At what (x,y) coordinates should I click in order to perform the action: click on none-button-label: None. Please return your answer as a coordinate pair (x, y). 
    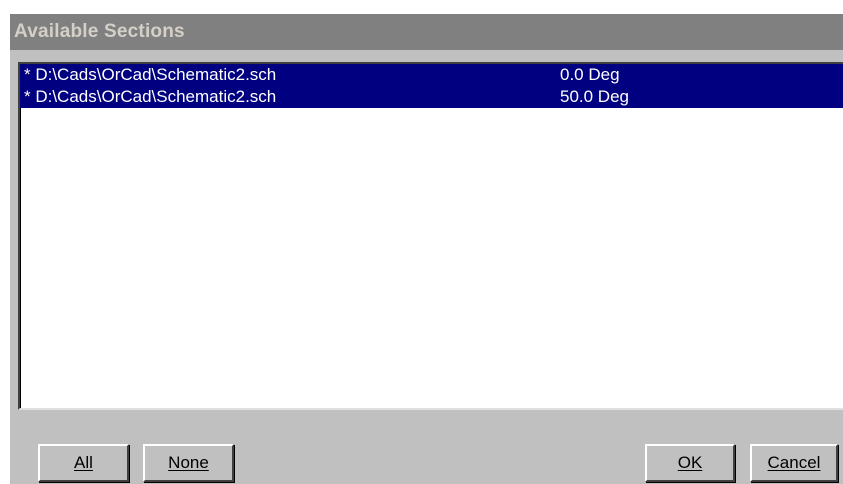
    Looking at the image, I should click on (188, 462).